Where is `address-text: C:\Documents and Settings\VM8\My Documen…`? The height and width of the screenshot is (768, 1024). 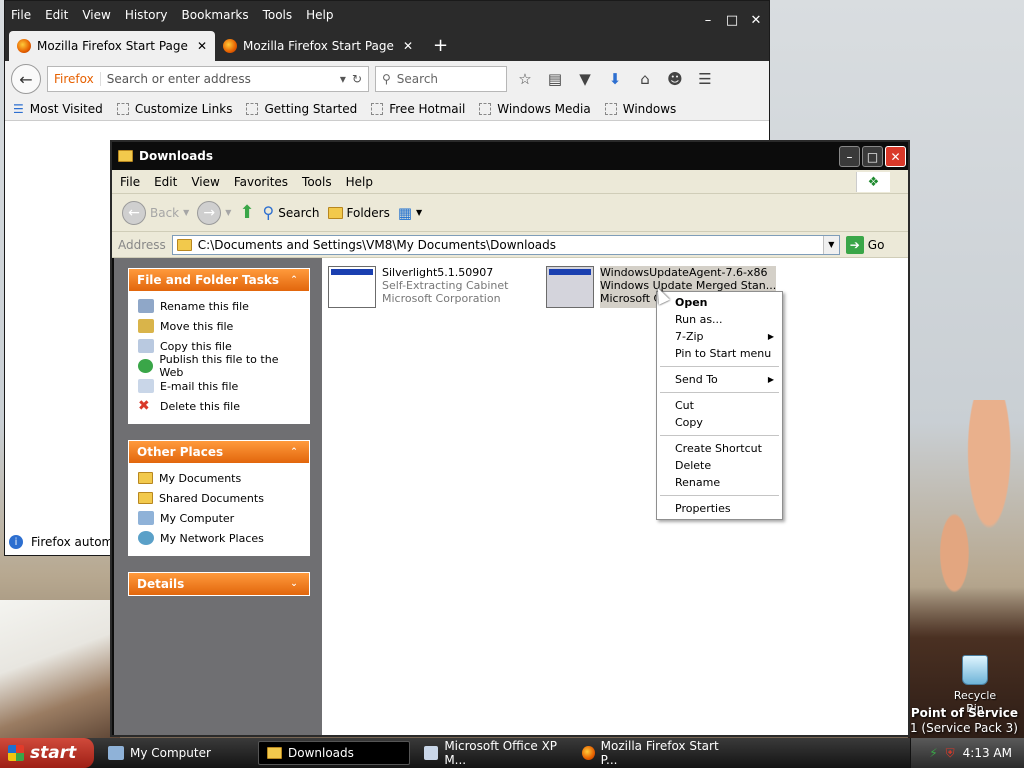 address-text: C:\Documents and Settings\VM8\My Documen… is located at coordinates (377, 244).